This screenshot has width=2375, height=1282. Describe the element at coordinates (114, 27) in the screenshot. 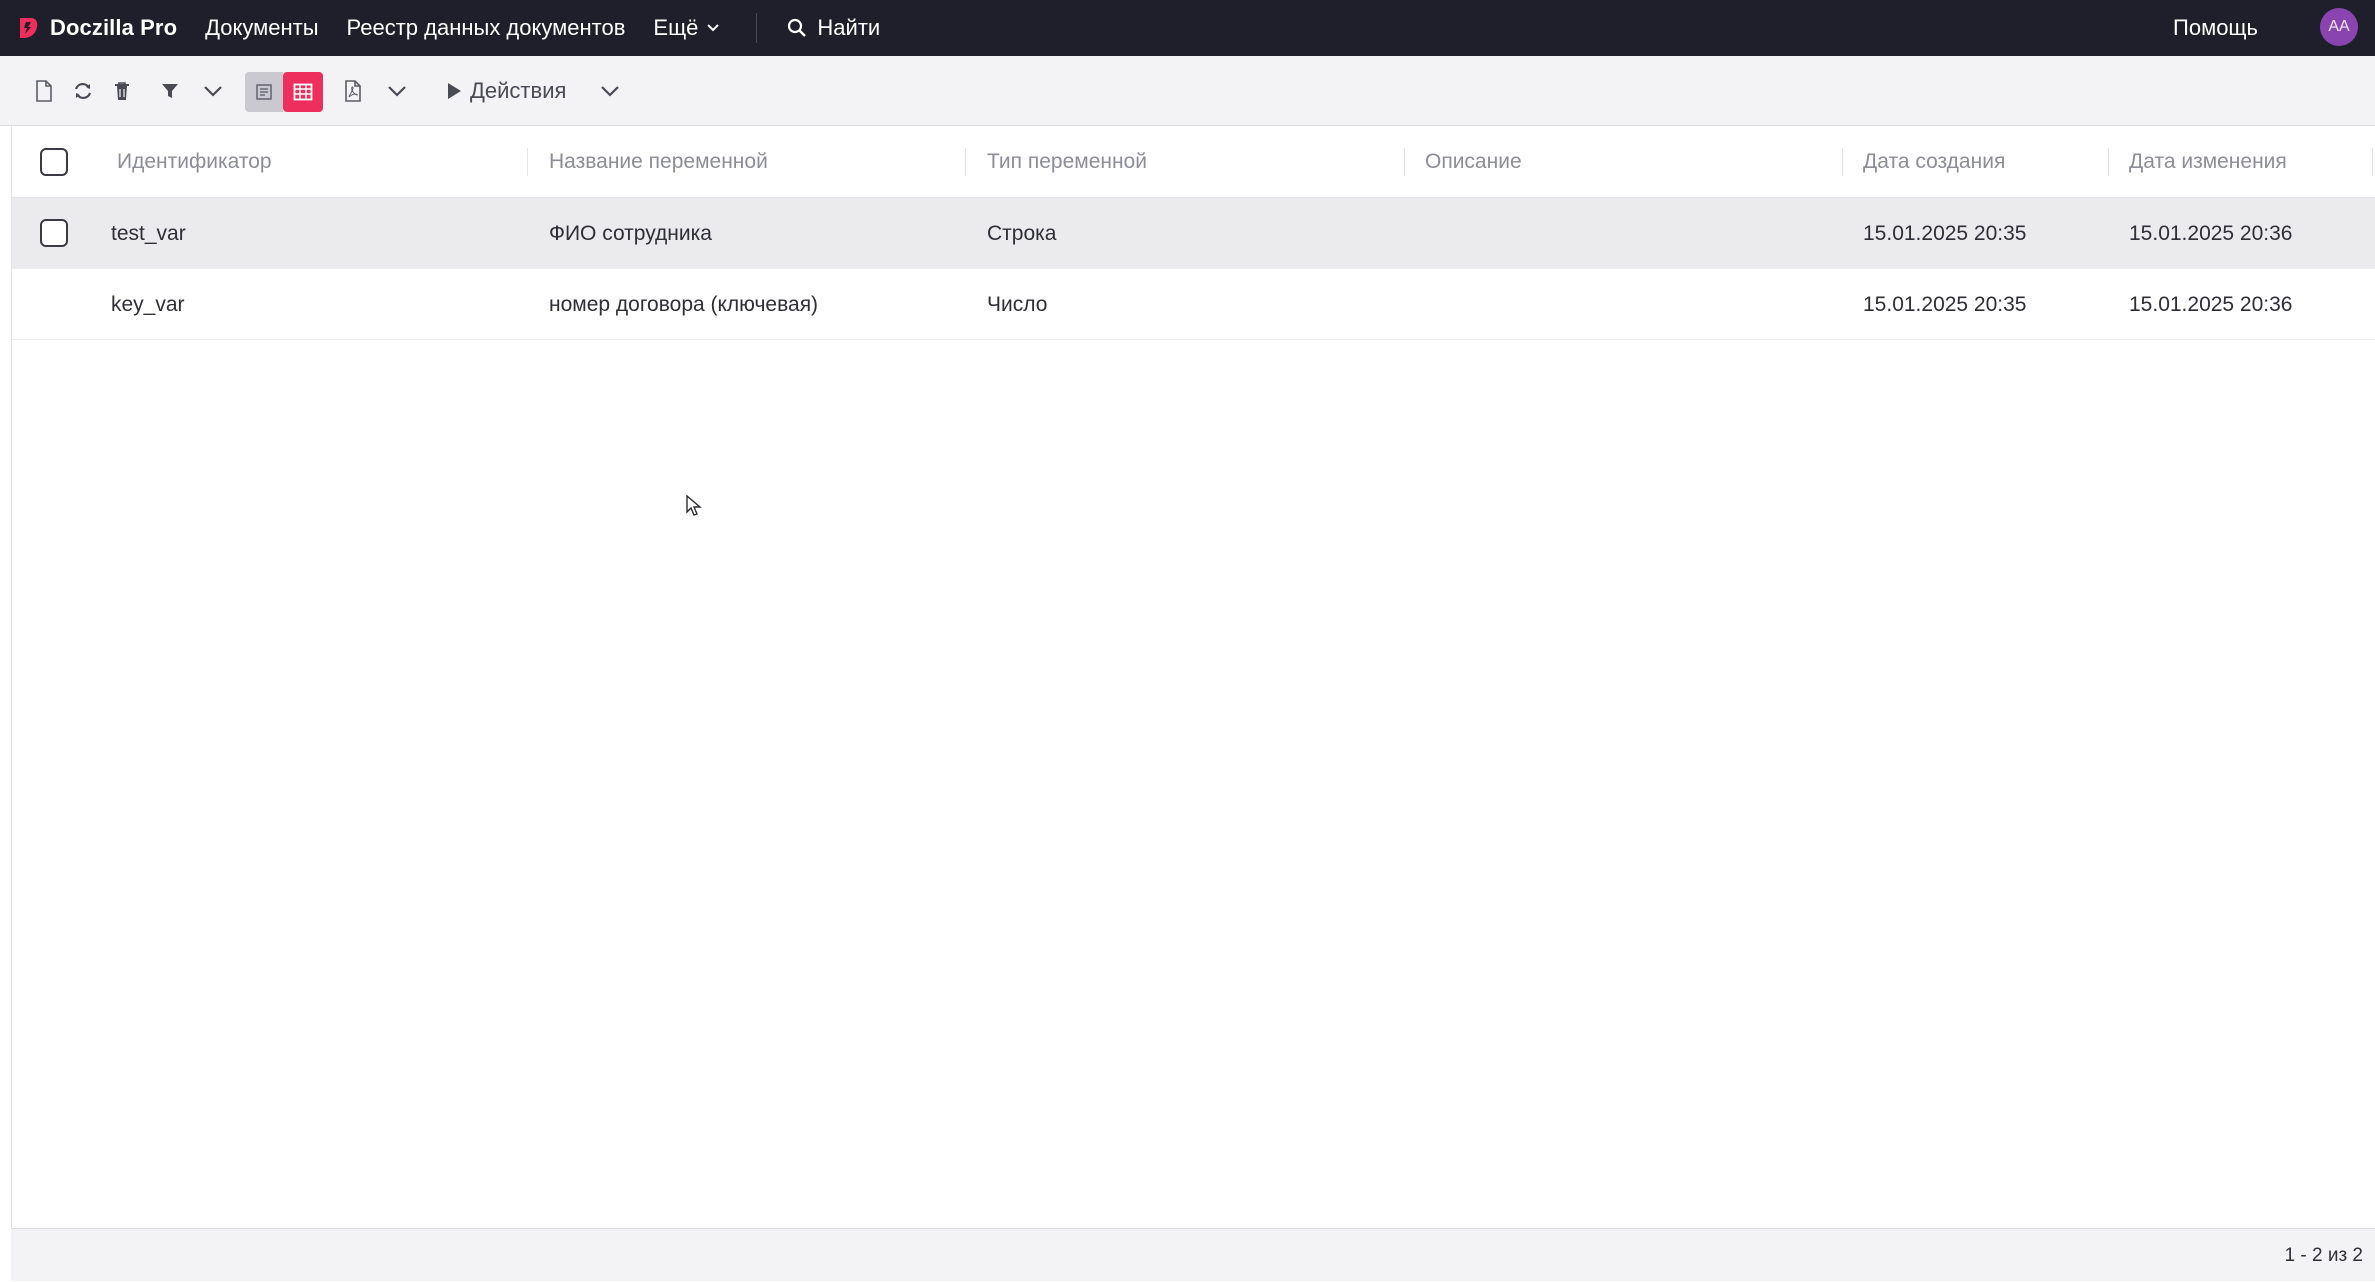

I see `brand-name: Doczilla Pro` at that location.